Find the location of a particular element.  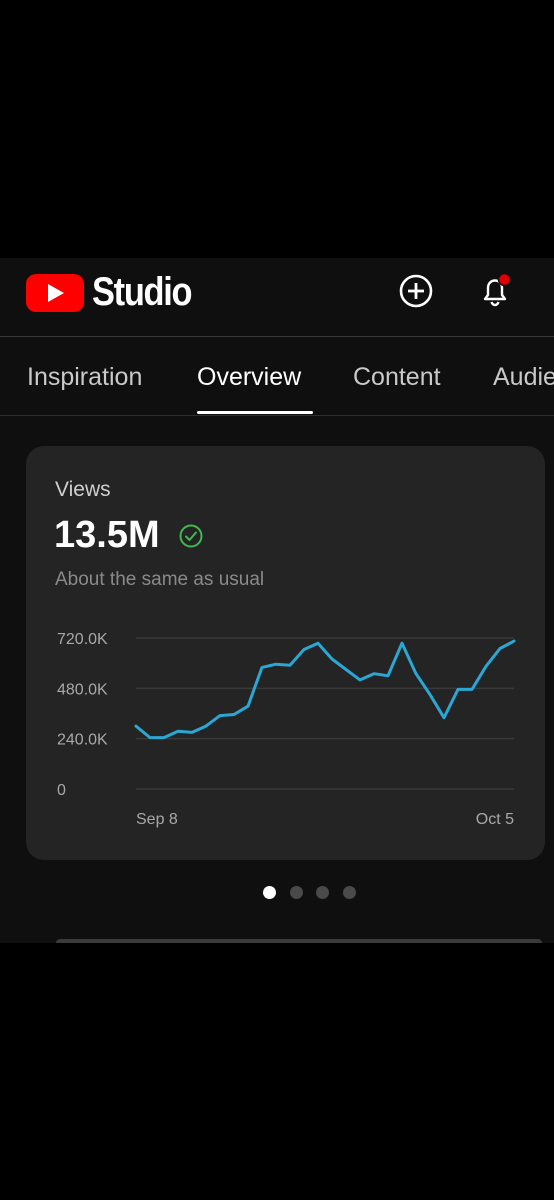

x-tick-label-end: Oct 5 is located at coordinates (495, 819).